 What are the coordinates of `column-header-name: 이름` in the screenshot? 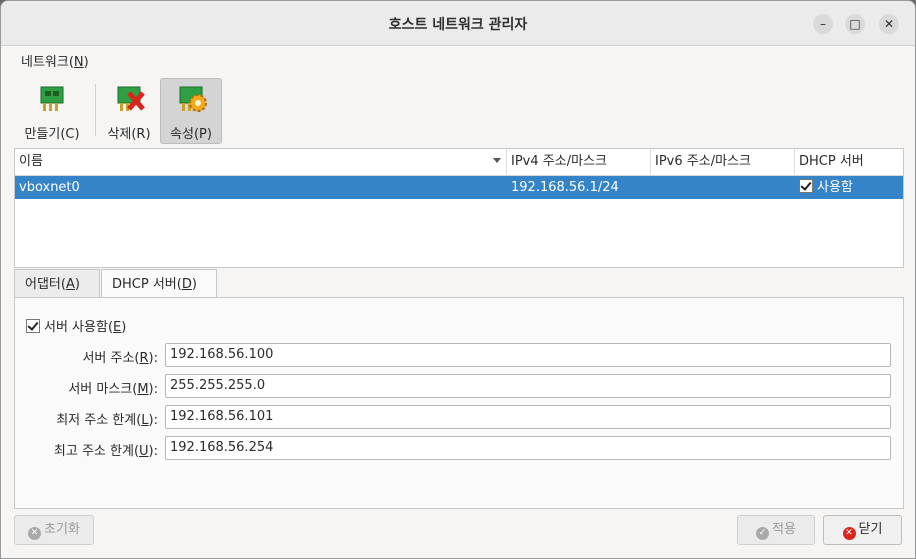 It's located at (261, 162).